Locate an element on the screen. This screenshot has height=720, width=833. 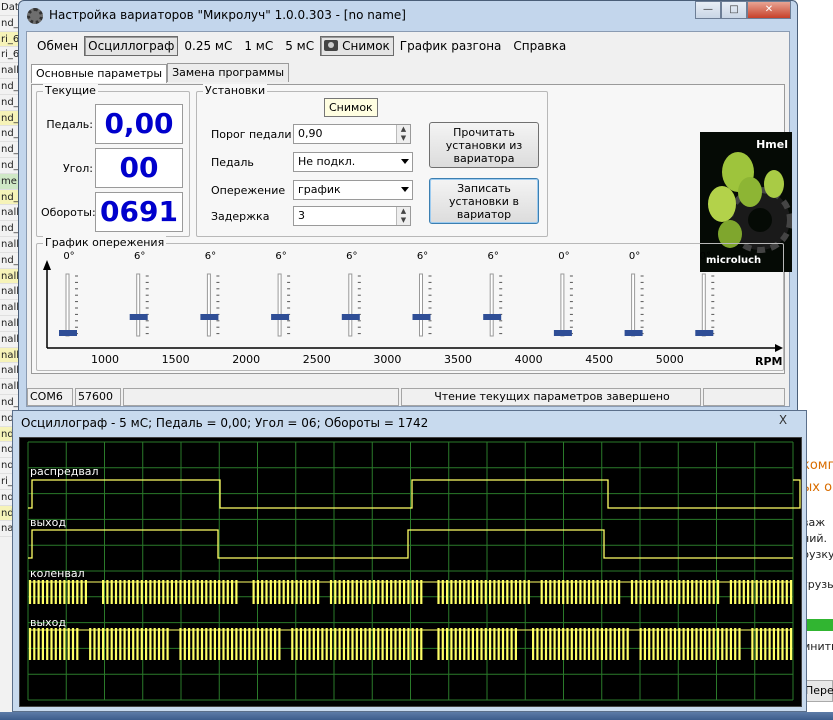
status-port: COM6 is located at coordinates (50, 397).